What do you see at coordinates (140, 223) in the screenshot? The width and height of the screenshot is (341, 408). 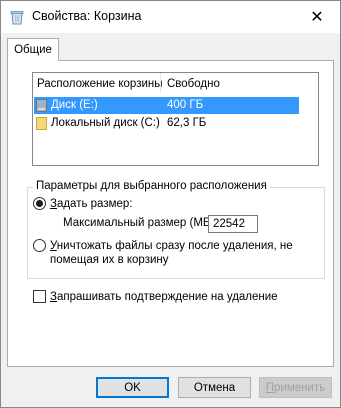 I see `max-size-label: Максимальный размер (МБ):` at bounding box center [140, 223].